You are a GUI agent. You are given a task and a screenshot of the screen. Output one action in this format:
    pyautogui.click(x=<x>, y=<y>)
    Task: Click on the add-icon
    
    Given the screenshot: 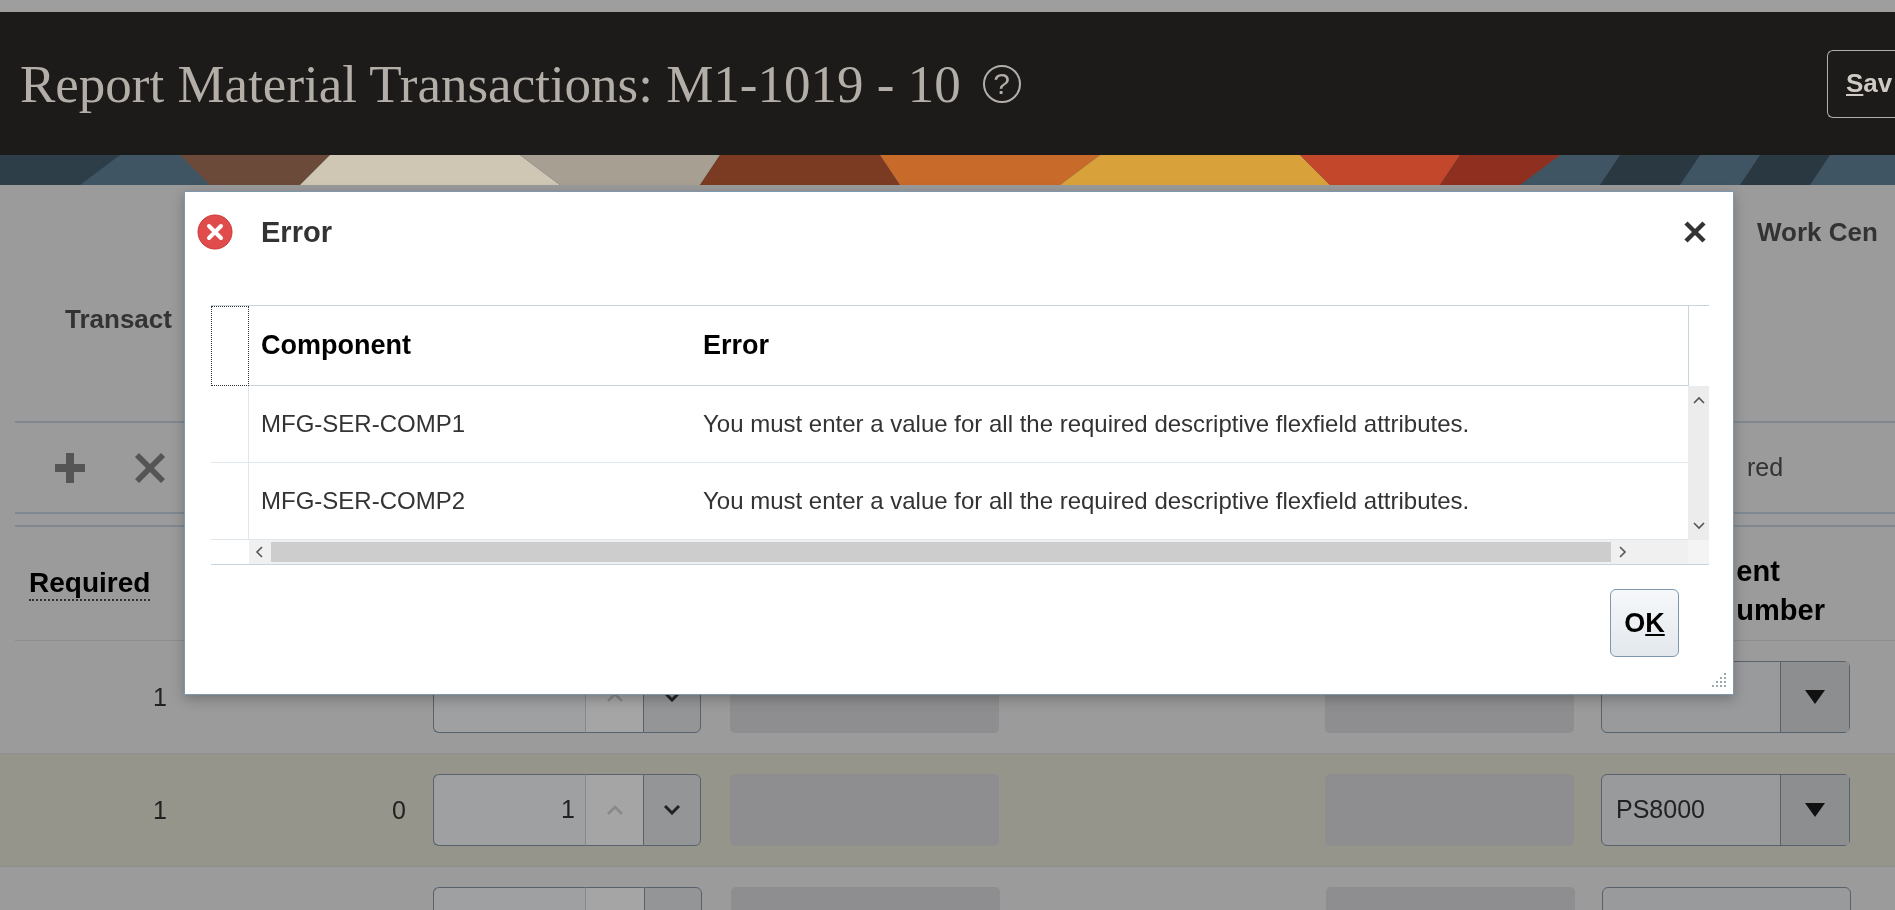 What is the action you would take?
    pyautogui.click(x=70, y=467)
    